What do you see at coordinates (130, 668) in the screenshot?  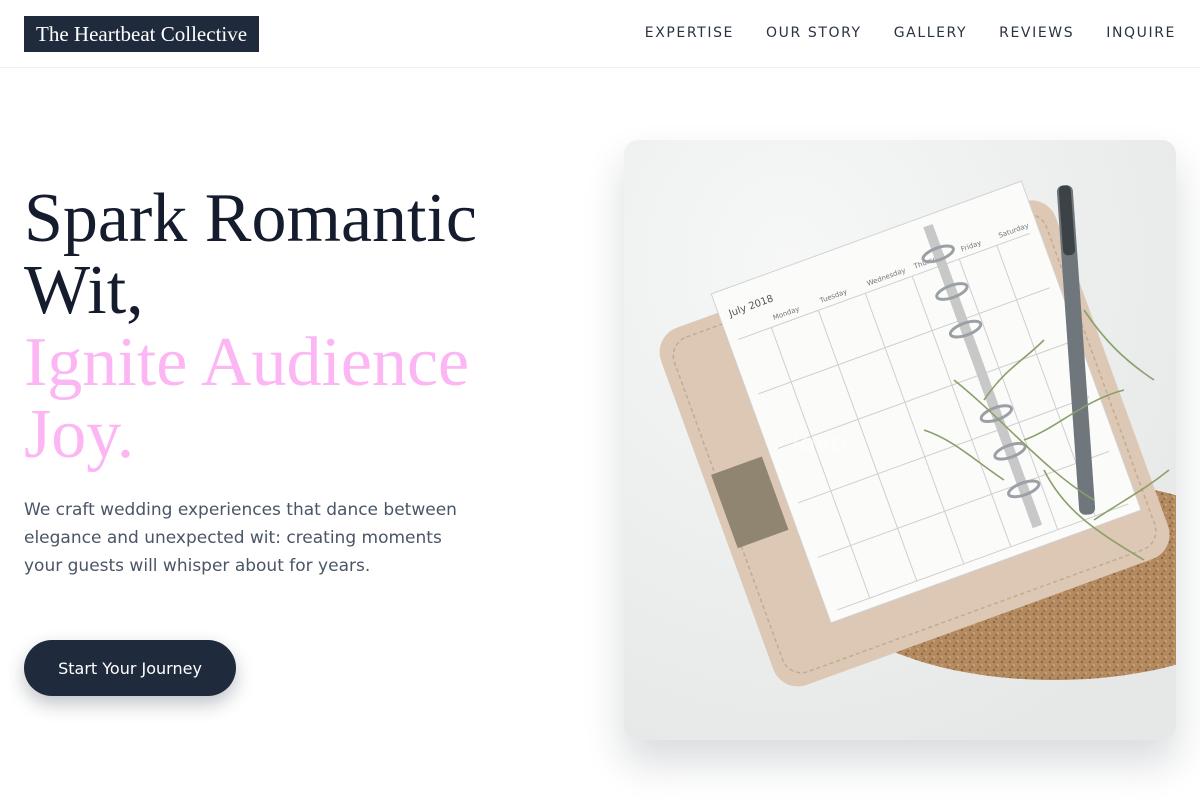 I see `start-journey-button: Start Your Journey` at bounding box center [130, 668].